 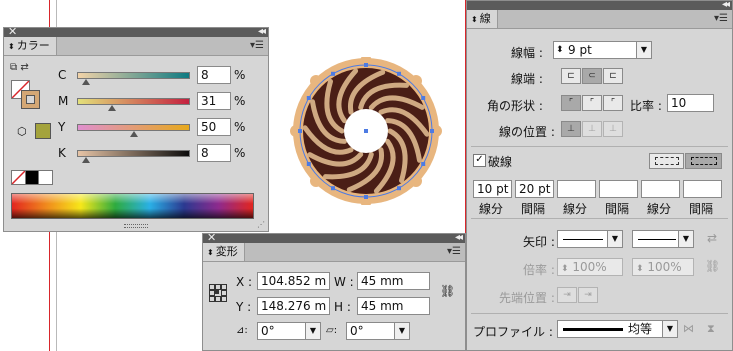 I want to click on align-center-button: ⊥, so click(x=571, y=129).